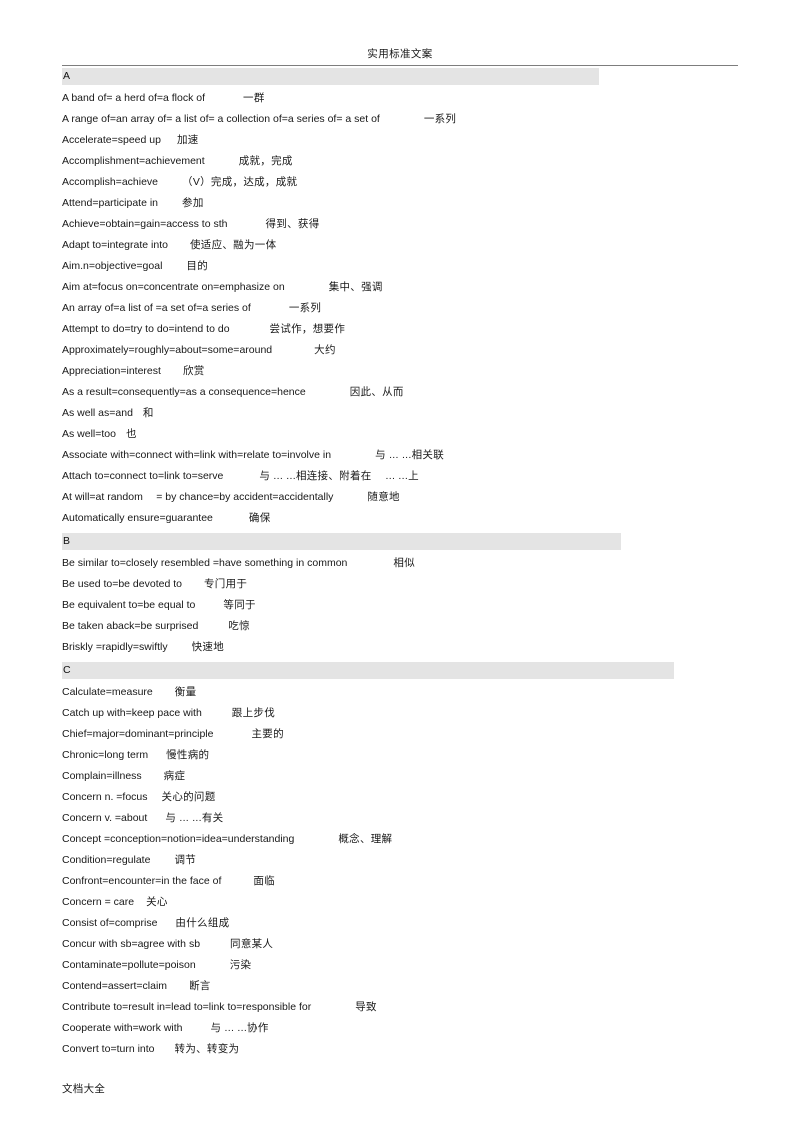 The width and height of the screenshot is (800, 1133). What do you see at coordinates (431, 626) in the screenshot?
I see `glossary-entry: Be taken aback=be surprised 吃惊` at bounding box center [431, 626].